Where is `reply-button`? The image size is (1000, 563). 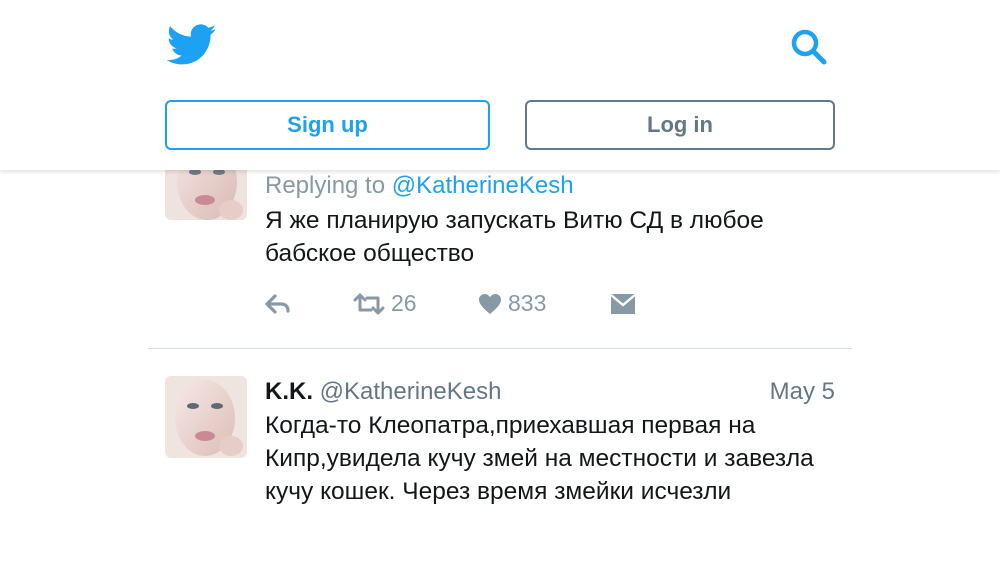 reply-button is located at coordinates (309, 304).